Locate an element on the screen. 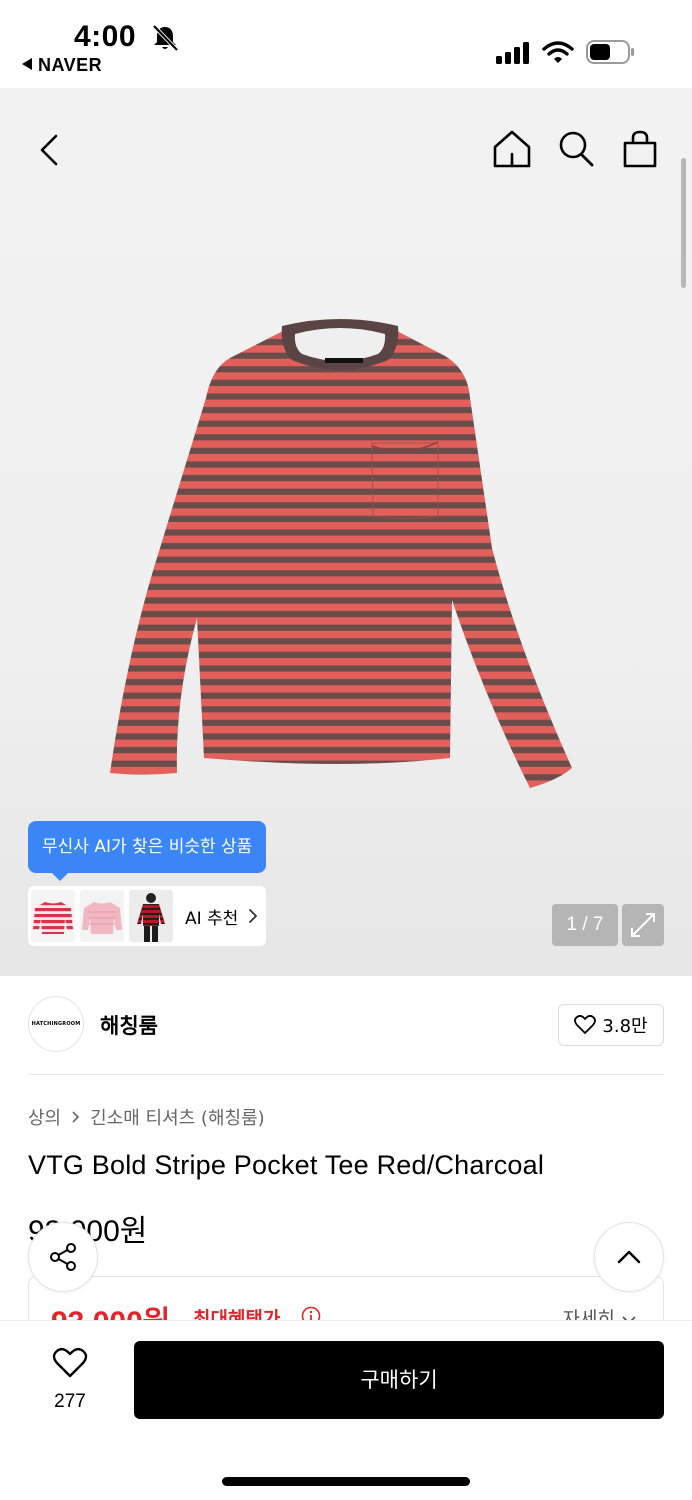 The width and height of the screenshot is (692, 1500). scroll-top-button is located at coordinates (629, 1257).